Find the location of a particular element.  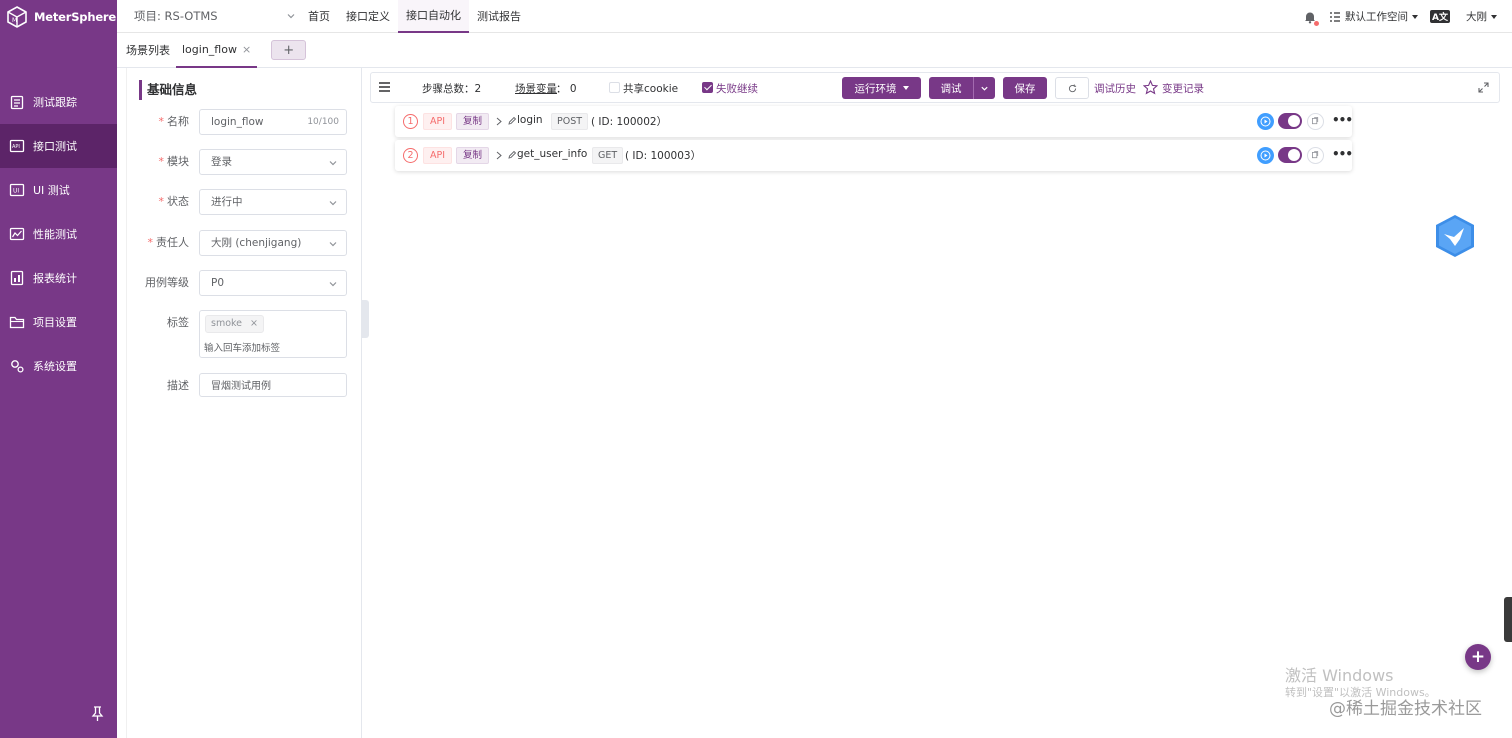

tab-login-flow: login_flow × is located at coordinates (217, 50).